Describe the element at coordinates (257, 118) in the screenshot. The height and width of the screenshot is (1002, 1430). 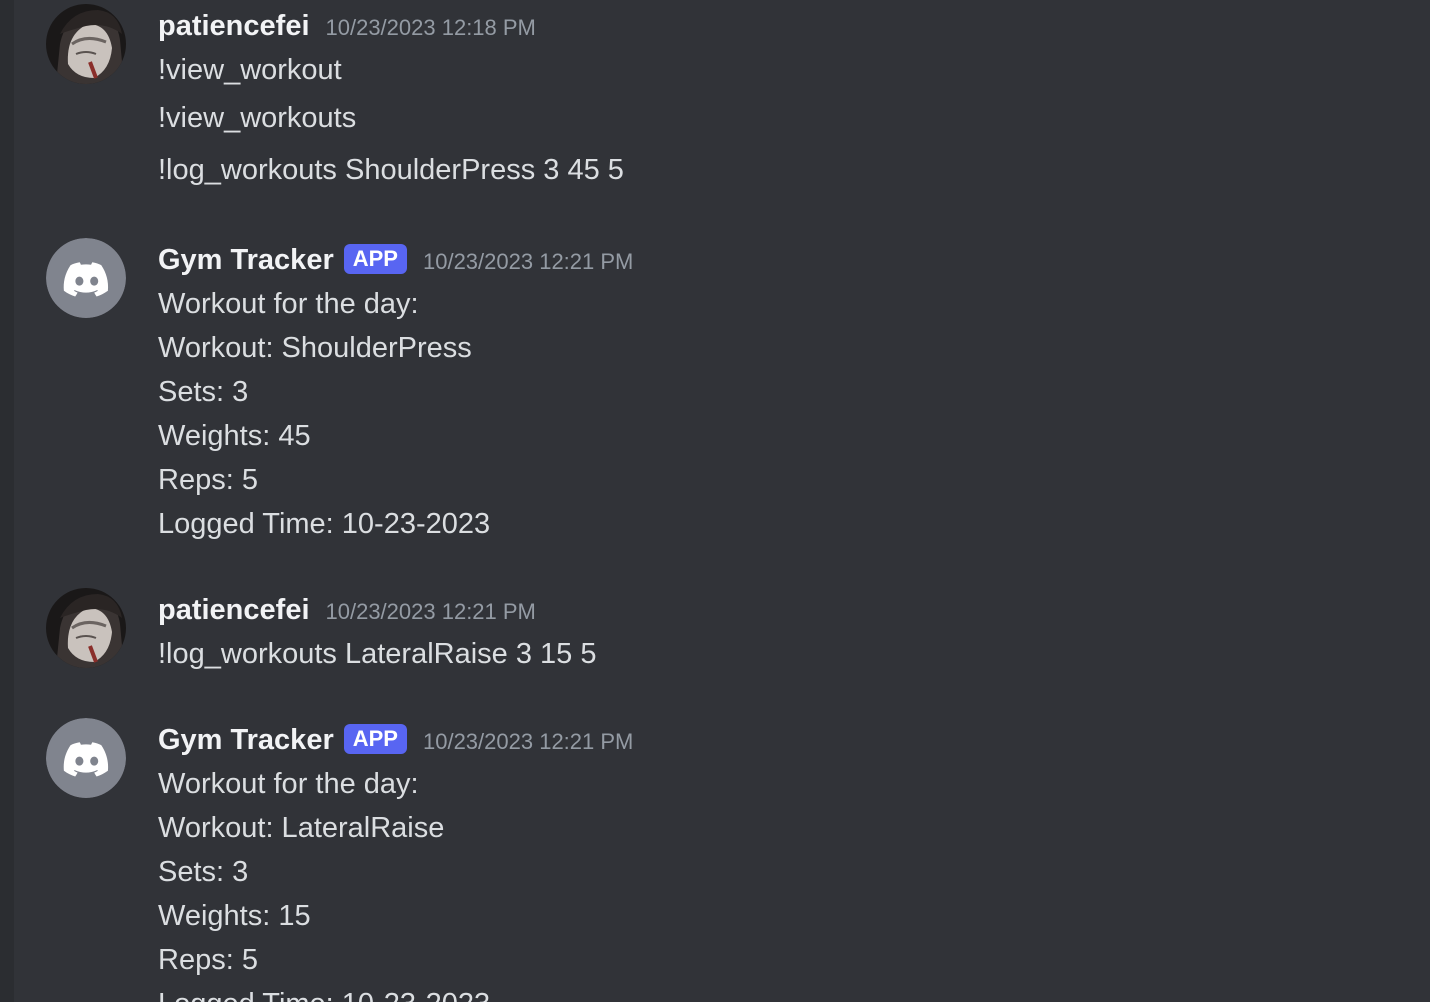
I see `message-text: !view_workouts` at that location.